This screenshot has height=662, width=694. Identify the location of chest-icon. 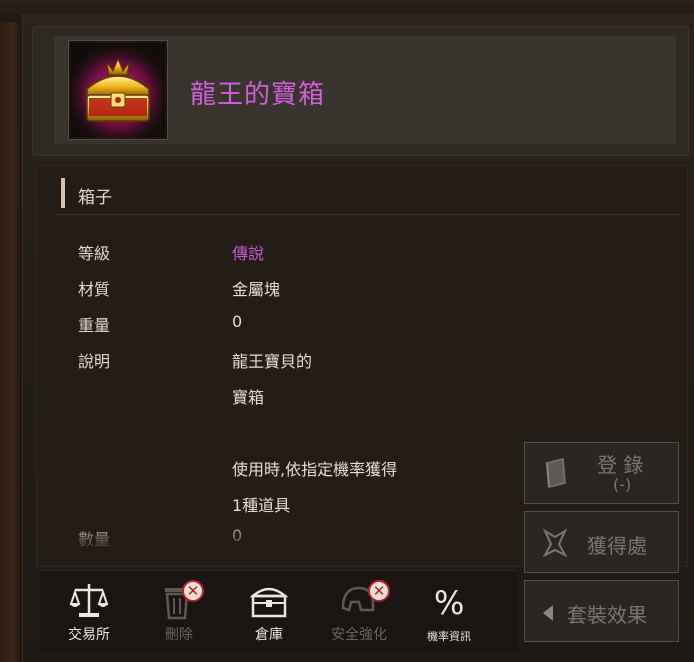
(269, 603).